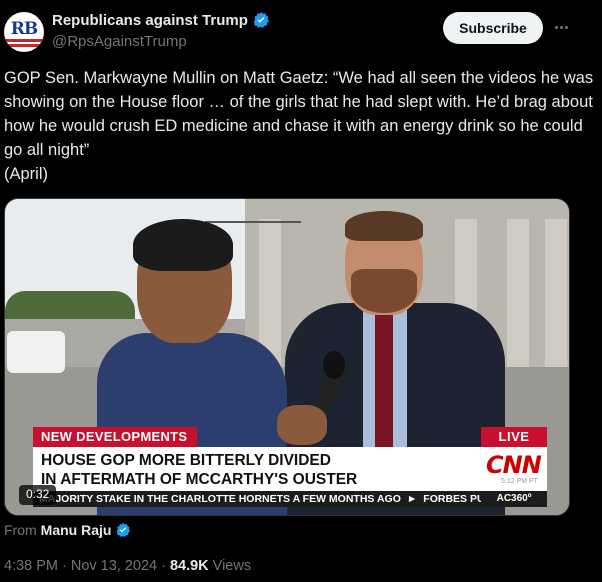 The height and width of the screenshot is (582, 602). I want to click on interviewee-tie, so click(384, 386).